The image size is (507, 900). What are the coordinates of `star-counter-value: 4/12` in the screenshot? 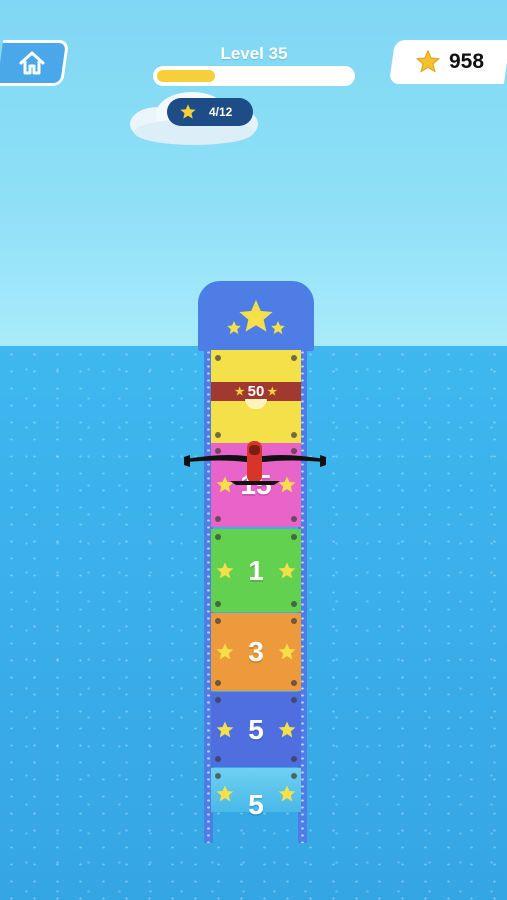 It's located at (221, 112).